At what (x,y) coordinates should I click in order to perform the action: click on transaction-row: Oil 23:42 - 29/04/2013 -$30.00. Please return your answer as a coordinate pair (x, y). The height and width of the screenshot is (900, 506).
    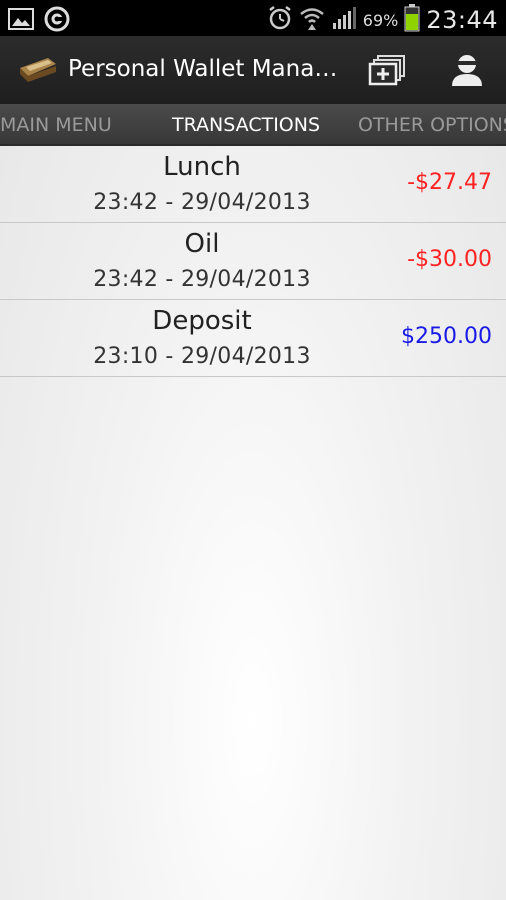
    Looking at the image, I should click on (253, 261).